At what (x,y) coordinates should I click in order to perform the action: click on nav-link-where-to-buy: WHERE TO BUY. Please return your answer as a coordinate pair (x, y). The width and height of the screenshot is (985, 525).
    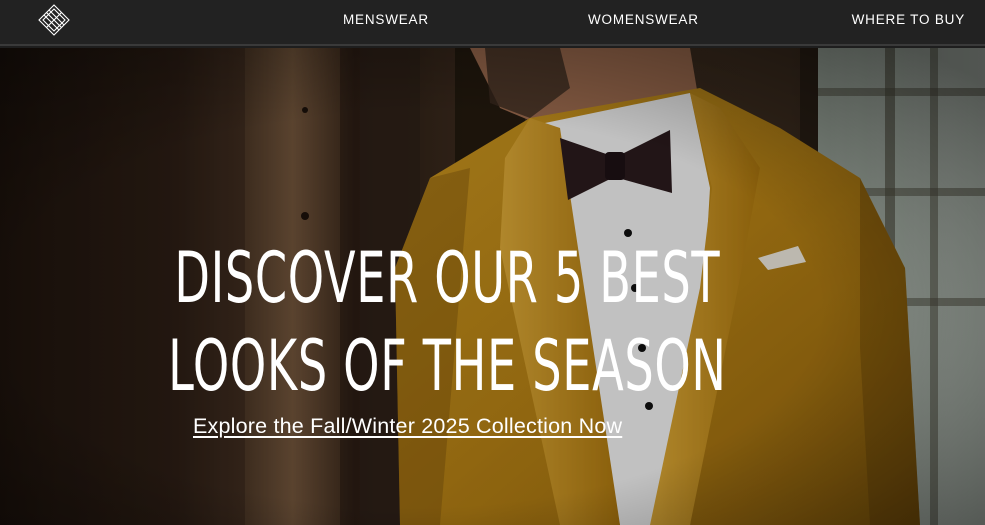
    Looking at the image, I should click on (908, 19).